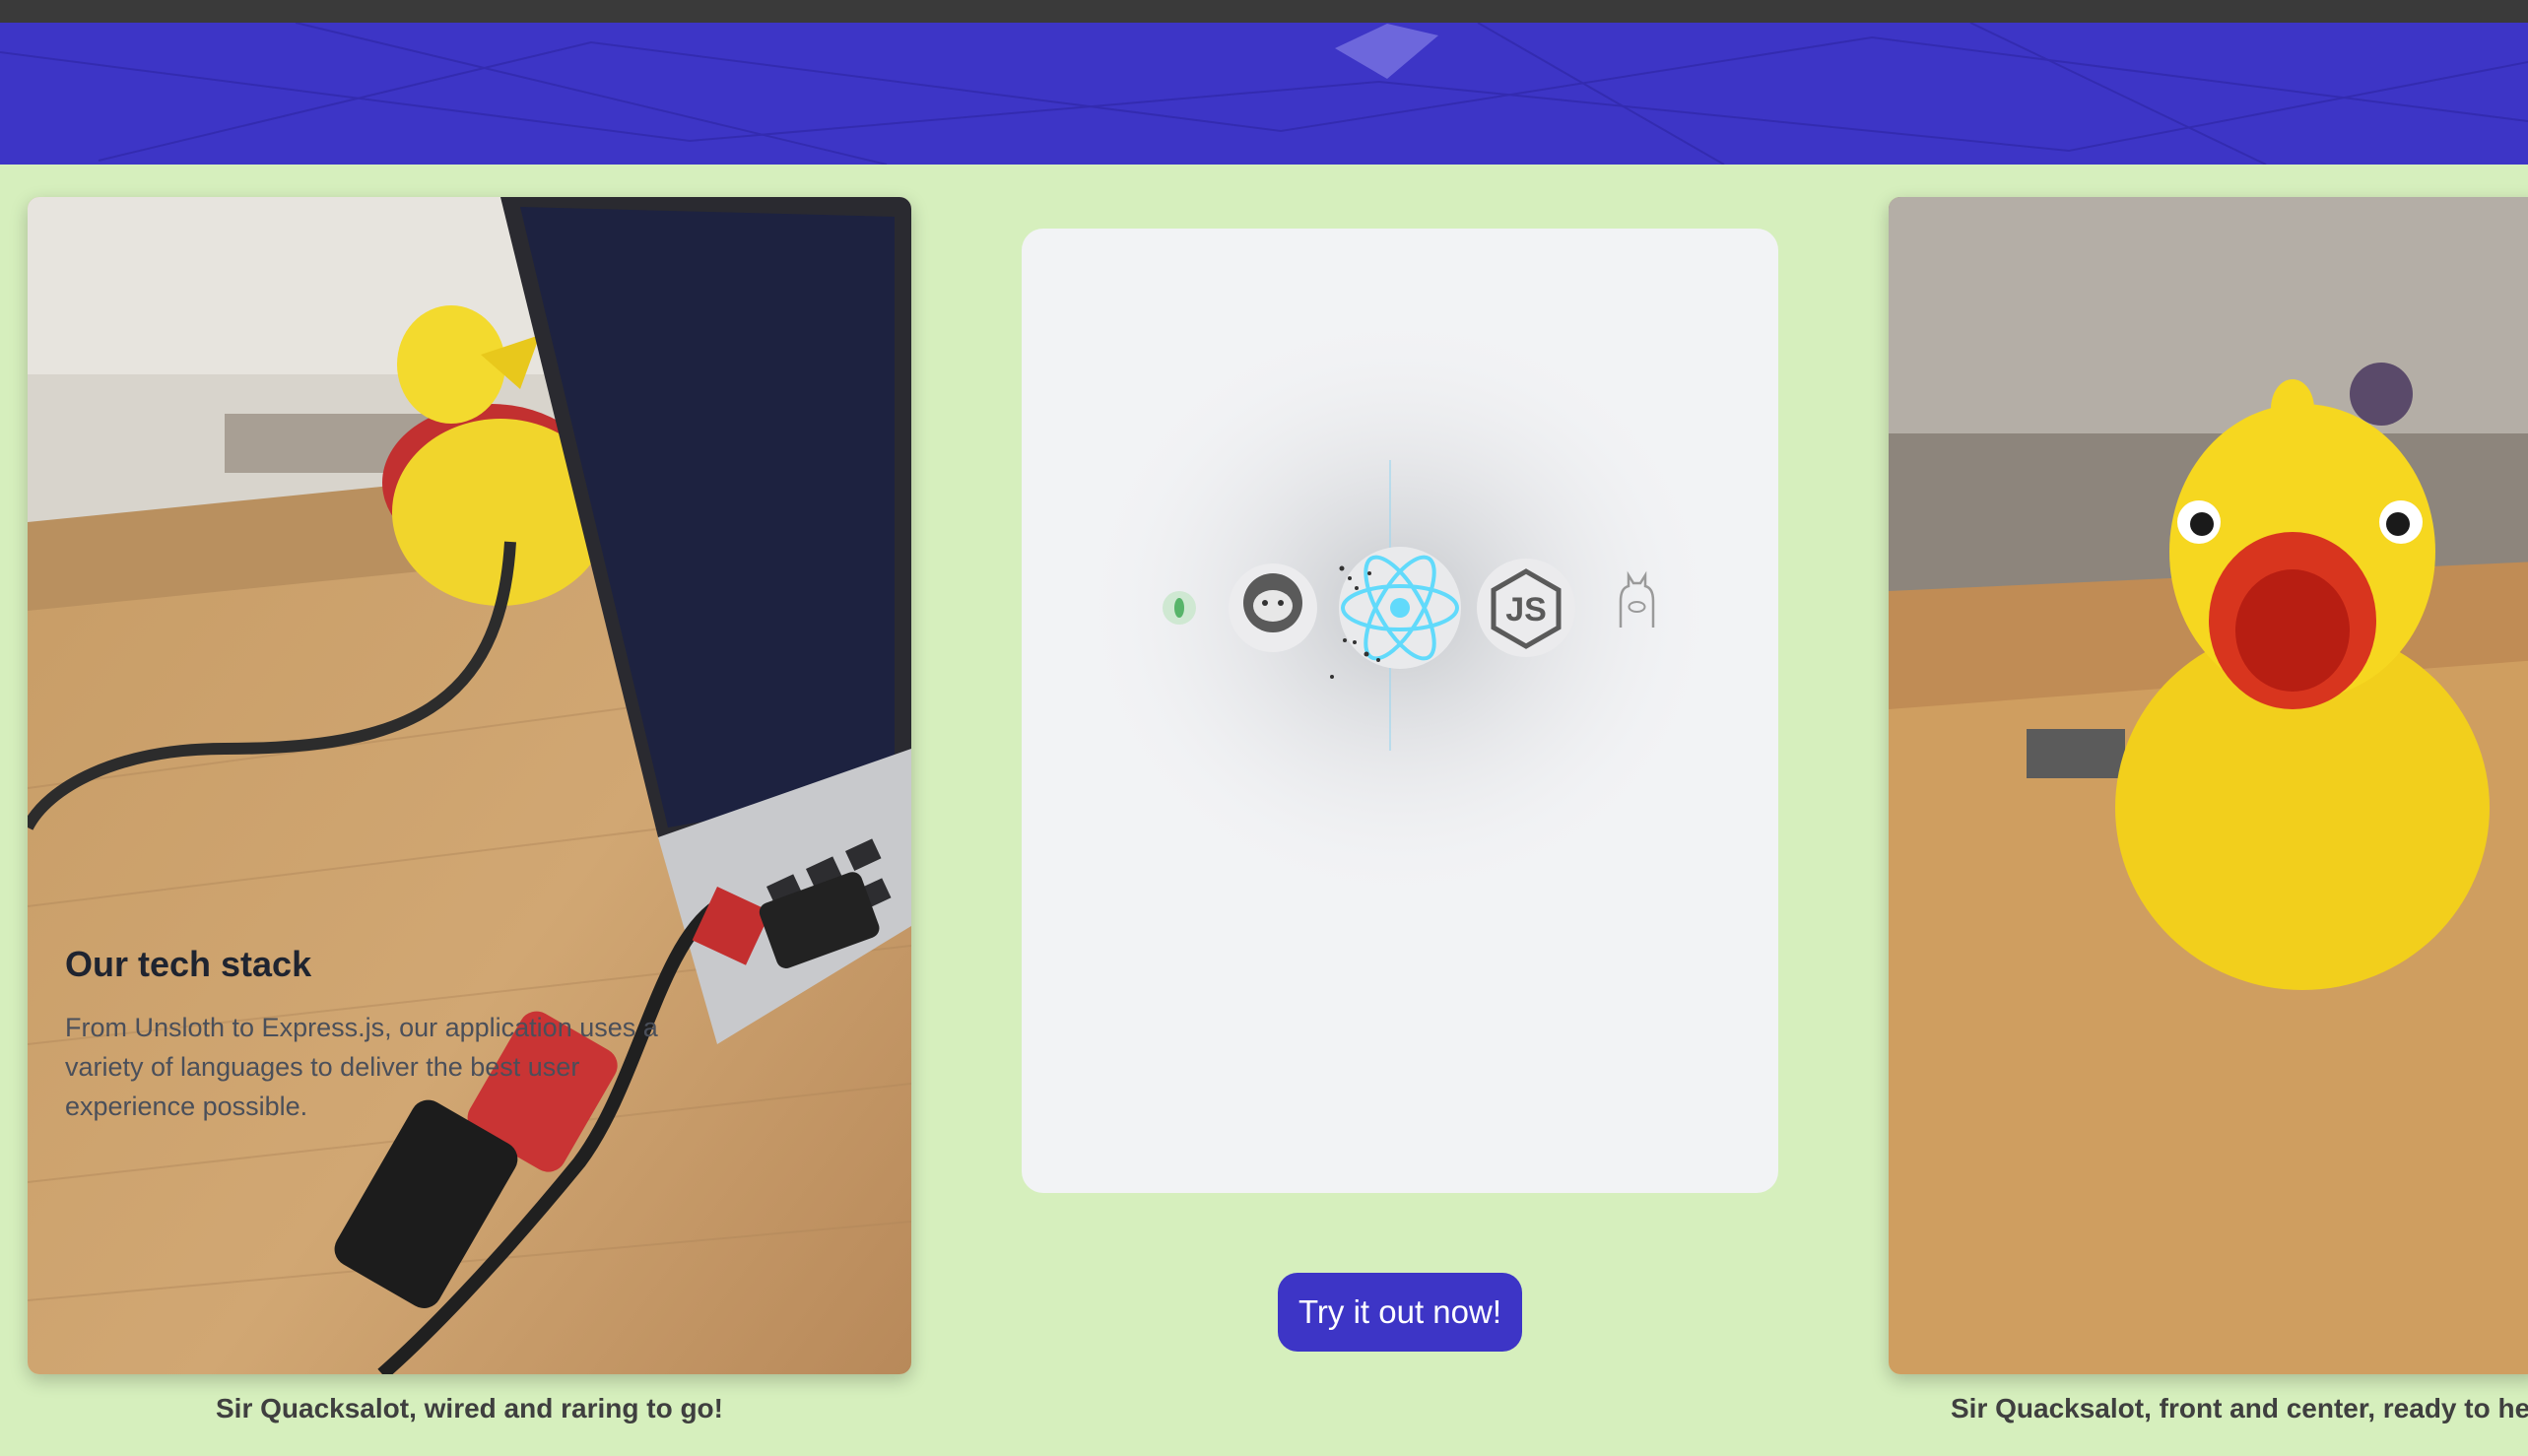 The image size is (2528, 1456). I want to click on banner-pattern, so click(1264, 94).